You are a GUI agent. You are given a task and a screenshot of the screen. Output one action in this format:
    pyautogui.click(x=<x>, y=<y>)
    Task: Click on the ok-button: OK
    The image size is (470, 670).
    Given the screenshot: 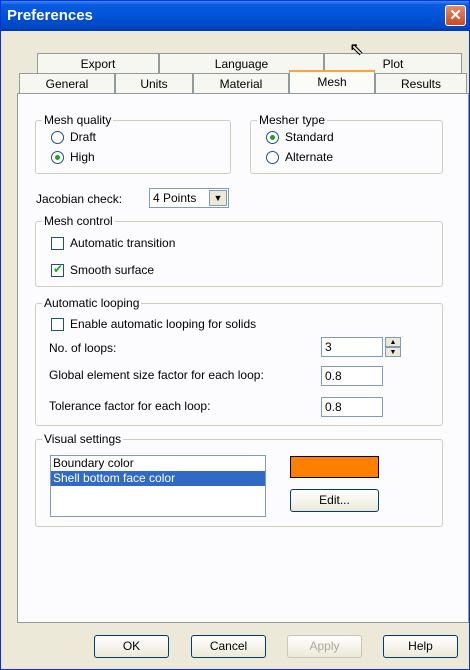 What is the action you would take?
    pyautogui.click(x=131, y=646)
    